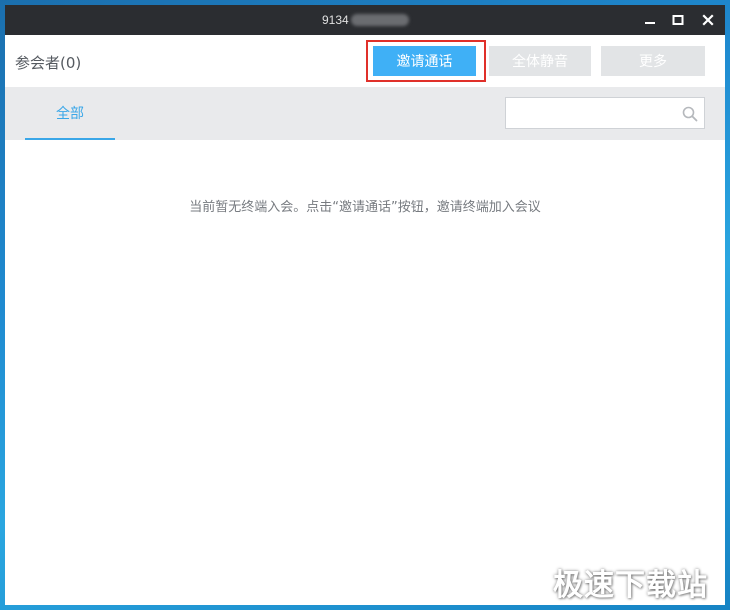 The height and width of the screenshot is (610, 730). What do you see at coordinates (690, 114) in the screenshot?
I see `search-icon` at bounding box center [690, 114].